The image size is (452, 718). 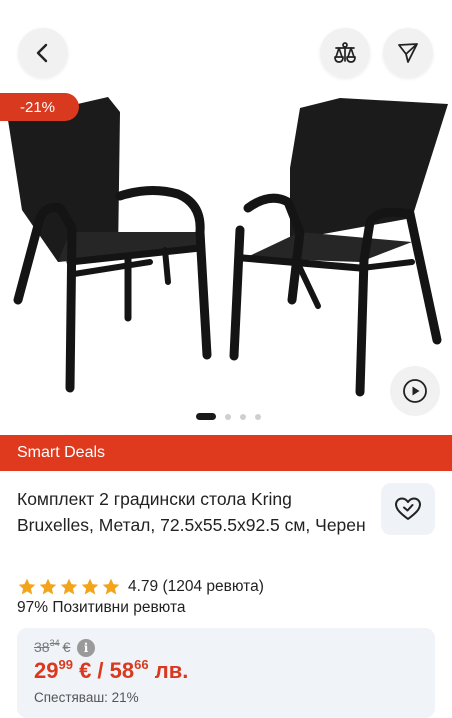 I want to click on price-card: 38 34 € i 2999 € / 5866 лв. Спестяваш: 21%, so click(x=226, y=673).